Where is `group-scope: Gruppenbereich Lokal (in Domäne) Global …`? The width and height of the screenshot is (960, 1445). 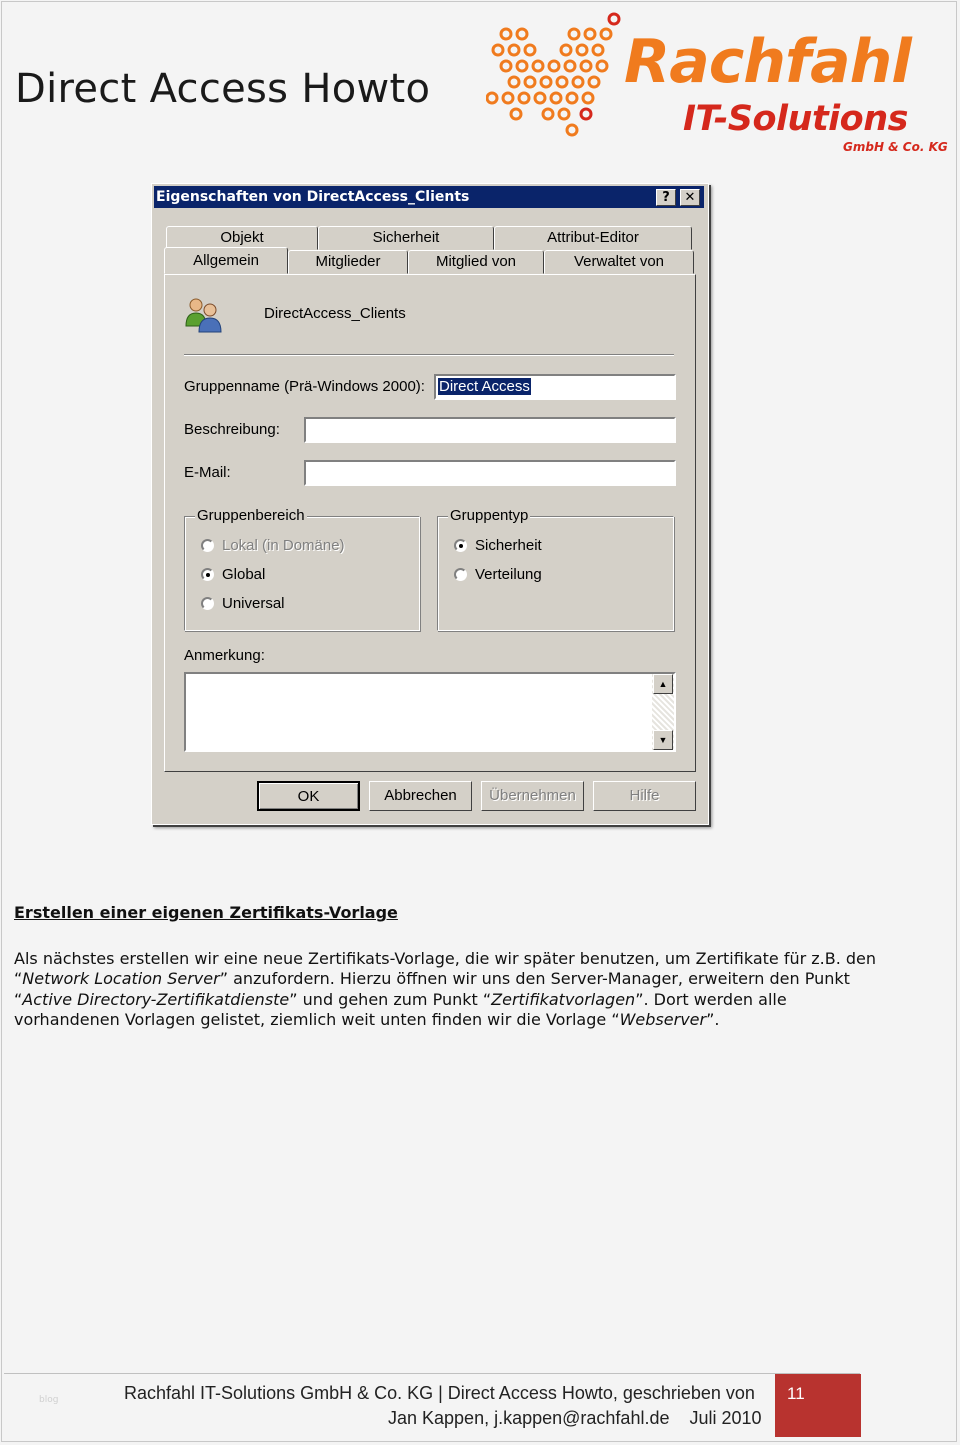 group-scope: Gruppenbereich Lokal (in Domäne) Global … is located at coordinates (302, 569).